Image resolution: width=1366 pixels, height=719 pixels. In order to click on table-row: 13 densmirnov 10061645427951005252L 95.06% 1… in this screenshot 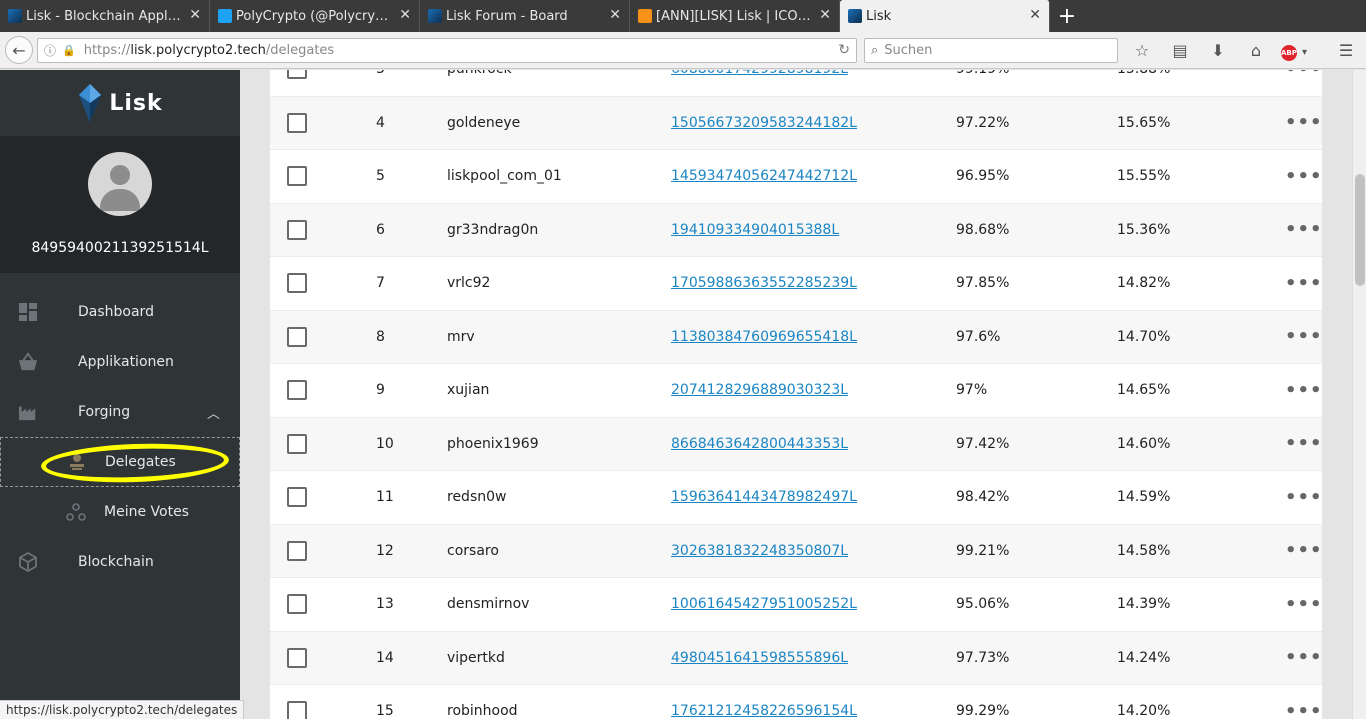, I will do `click(796, 605)`.